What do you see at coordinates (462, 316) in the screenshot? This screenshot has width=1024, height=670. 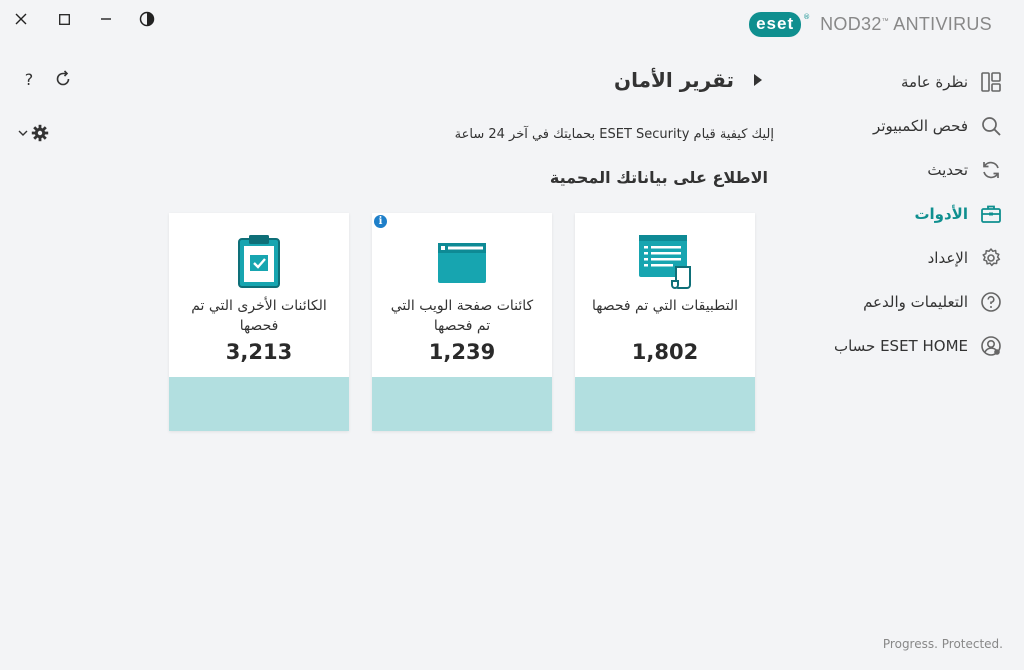 I see `card-label: كائنات صفحة الويب التي تم فحصها` at bounding box center [462, 316].